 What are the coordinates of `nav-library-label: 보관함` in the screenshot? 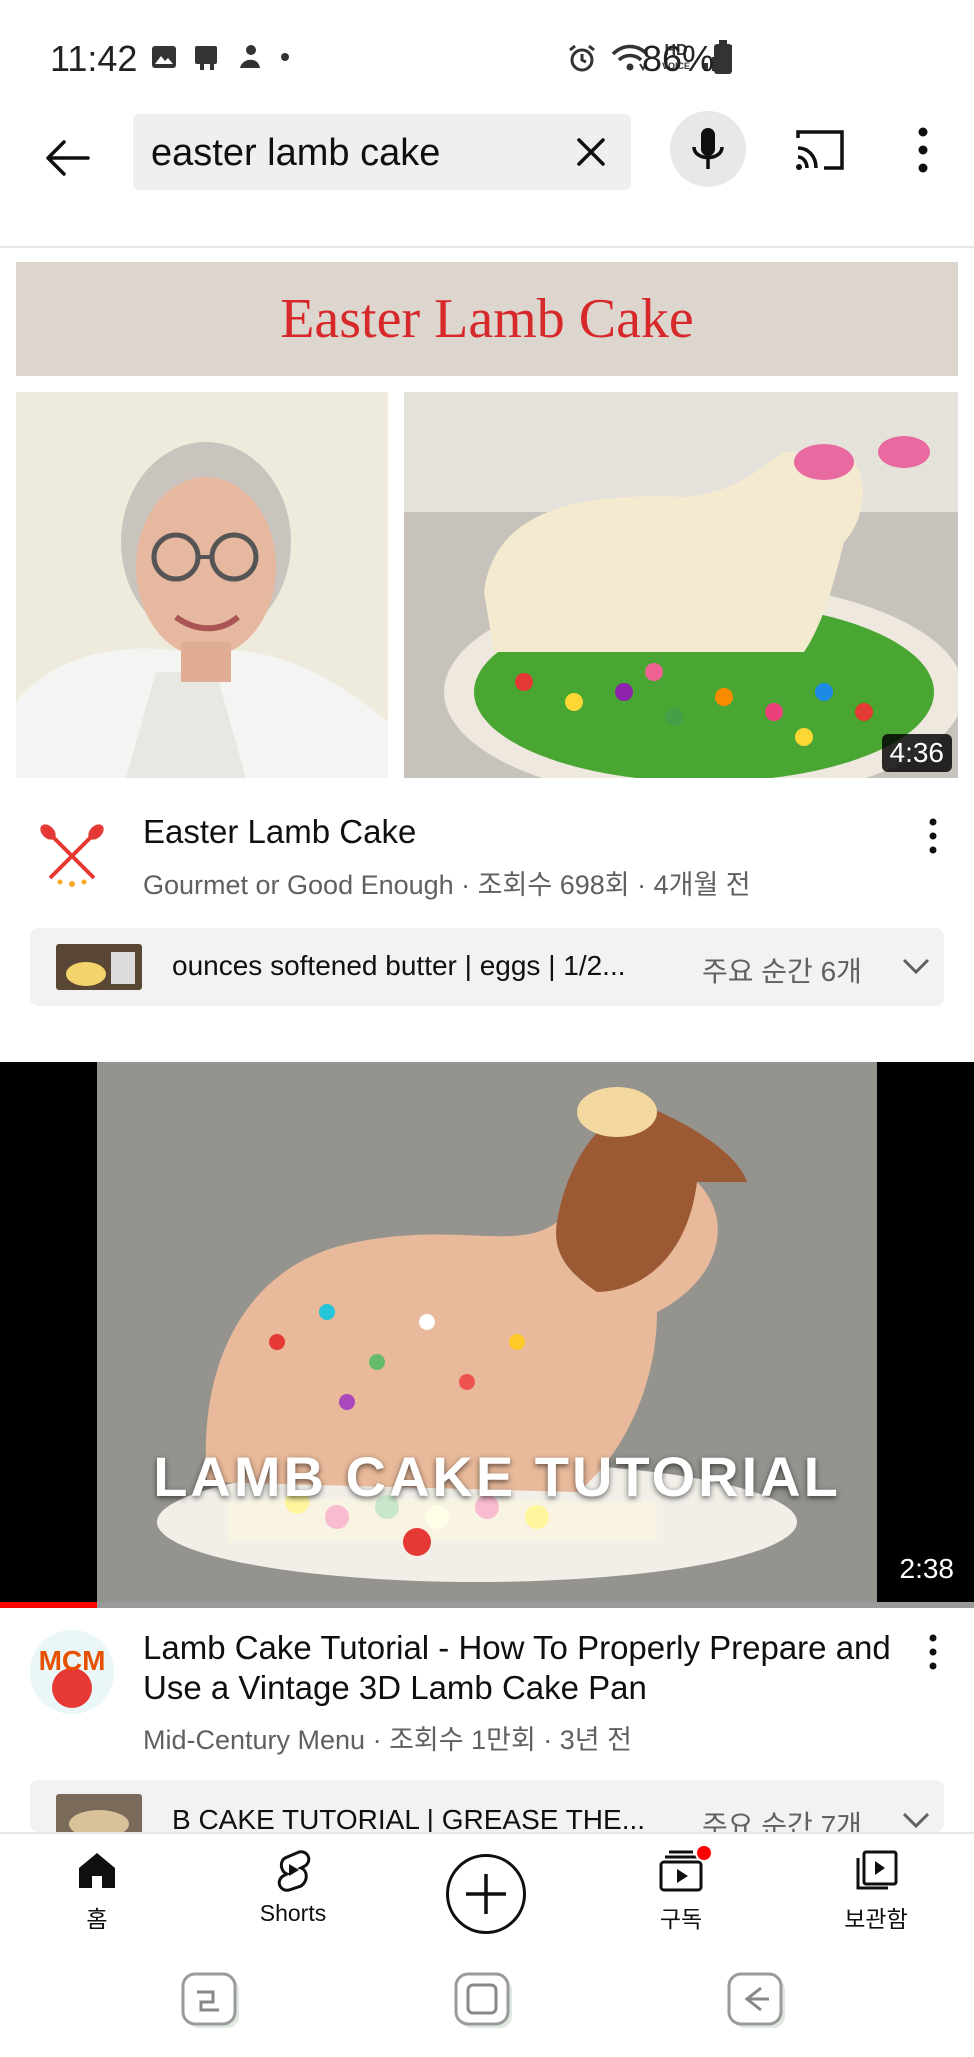 It's located at (876, 1919).